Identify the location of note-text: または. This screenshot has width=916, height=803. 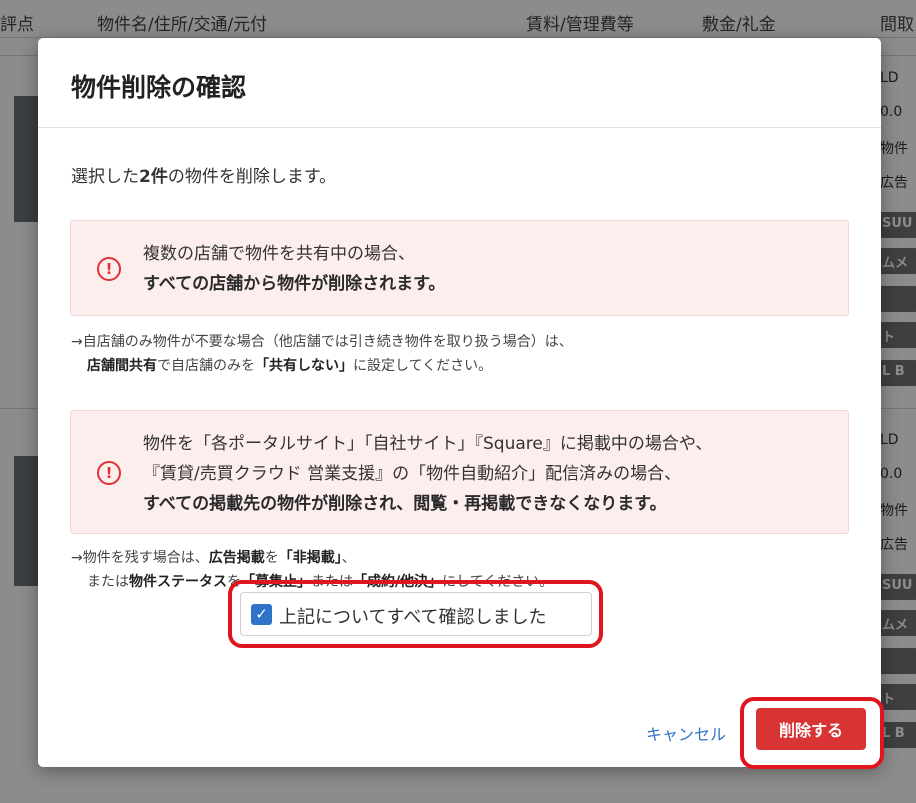
(108, 582).